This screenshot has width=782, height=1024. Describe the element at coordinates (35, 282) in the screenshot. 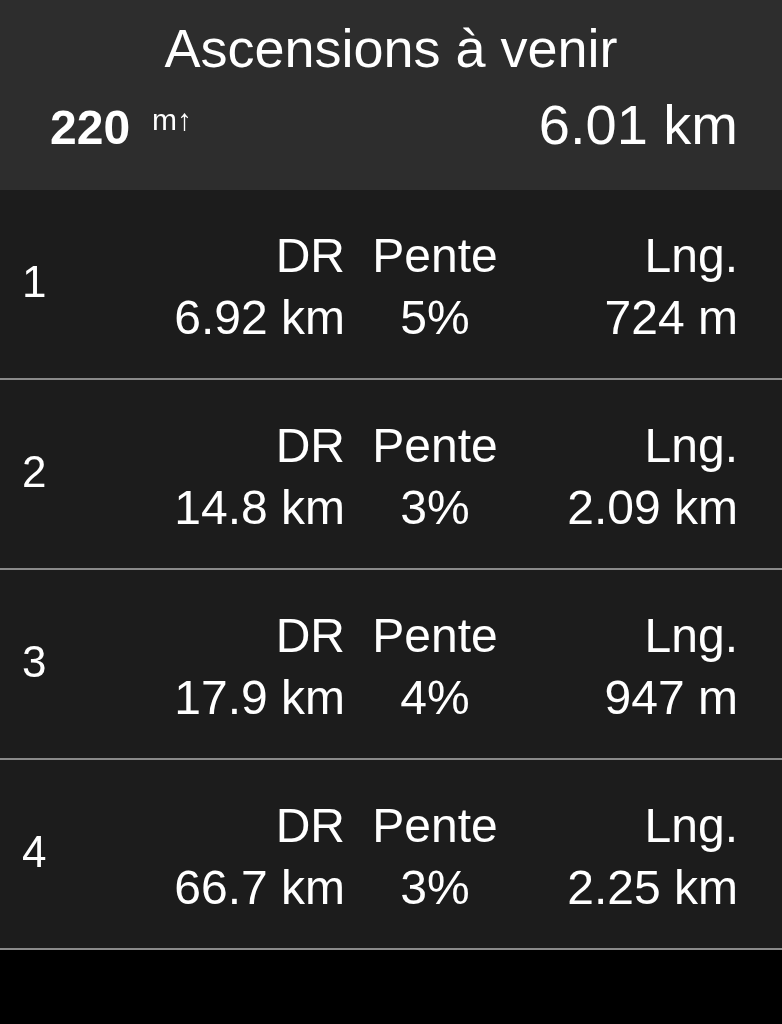

I see `climb-number: 1` at that location.